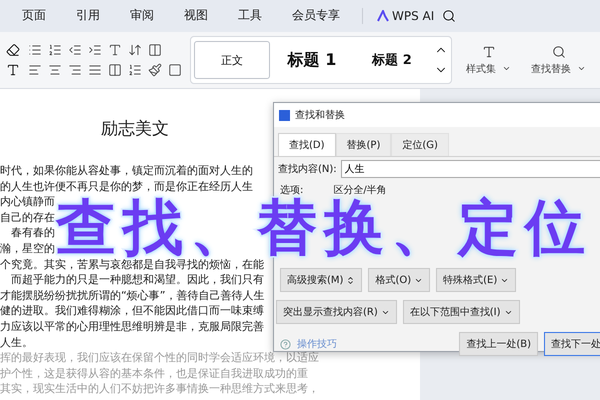 Image resolution: width=600 pixels, height=400 pixels. Describe the element at coordinates (196, 16) in the screenshot. I see `menu-tab: 视图` at that location.